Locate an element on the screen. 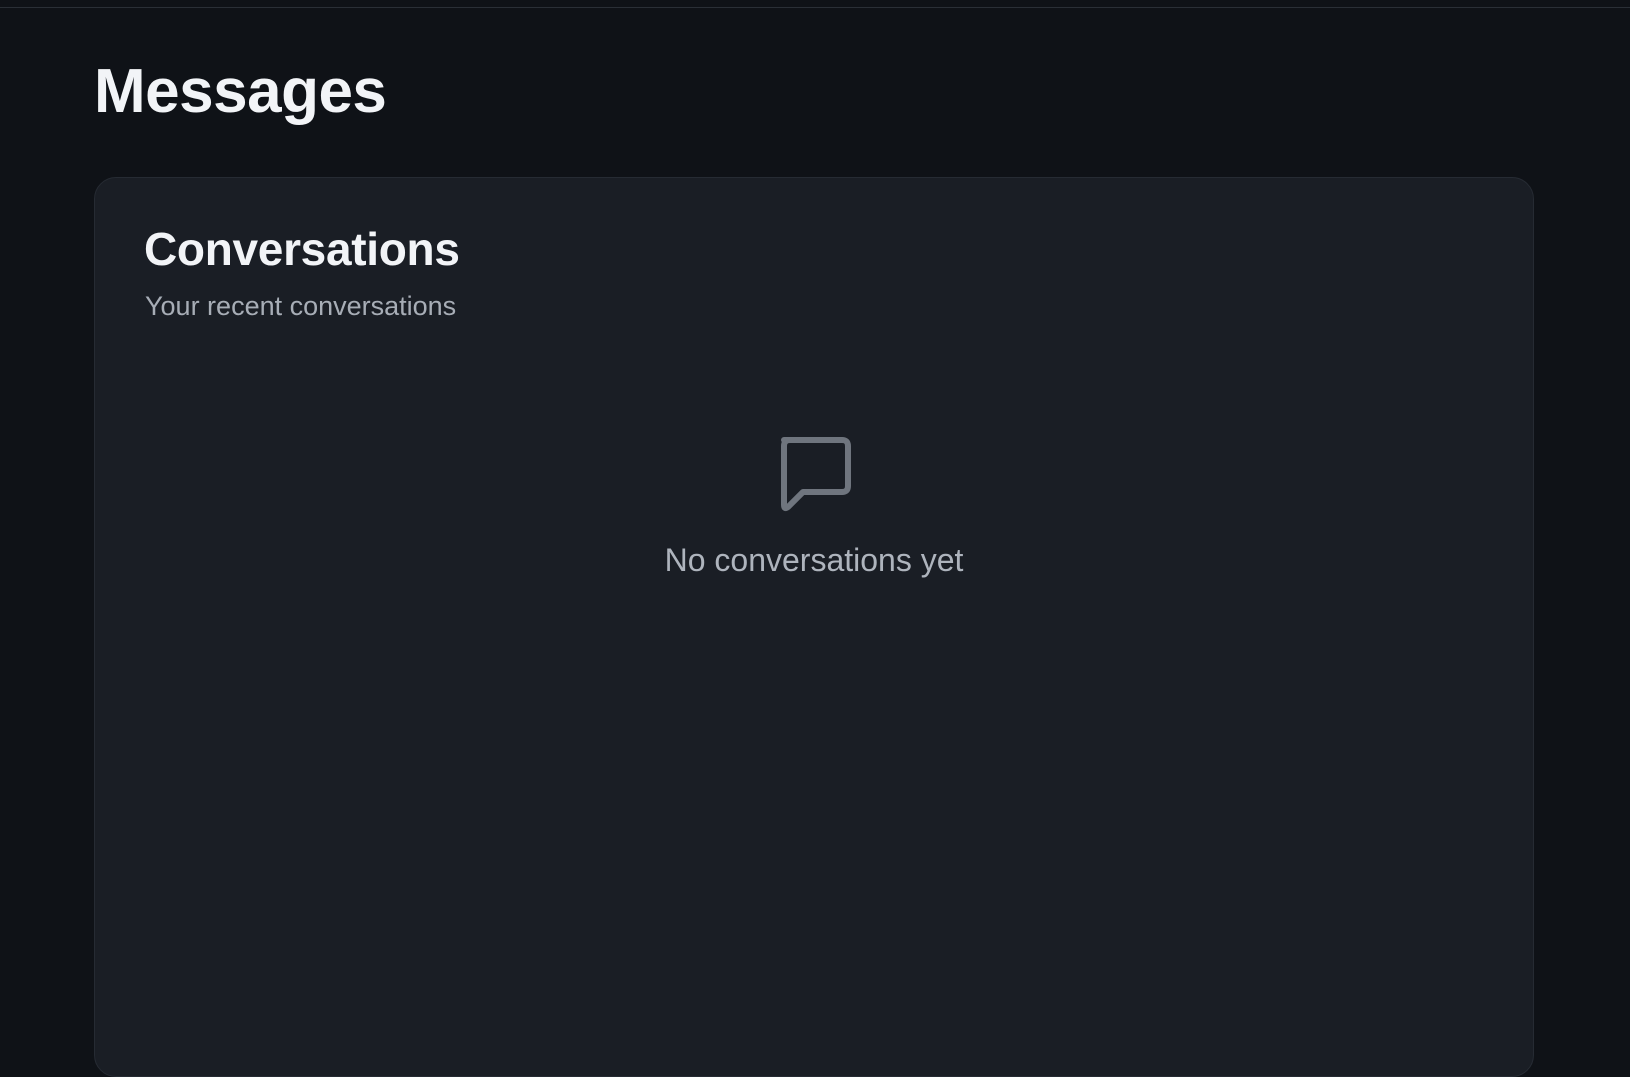  card-subtitle: Your recent conversations is located at coordinates (301, 306).